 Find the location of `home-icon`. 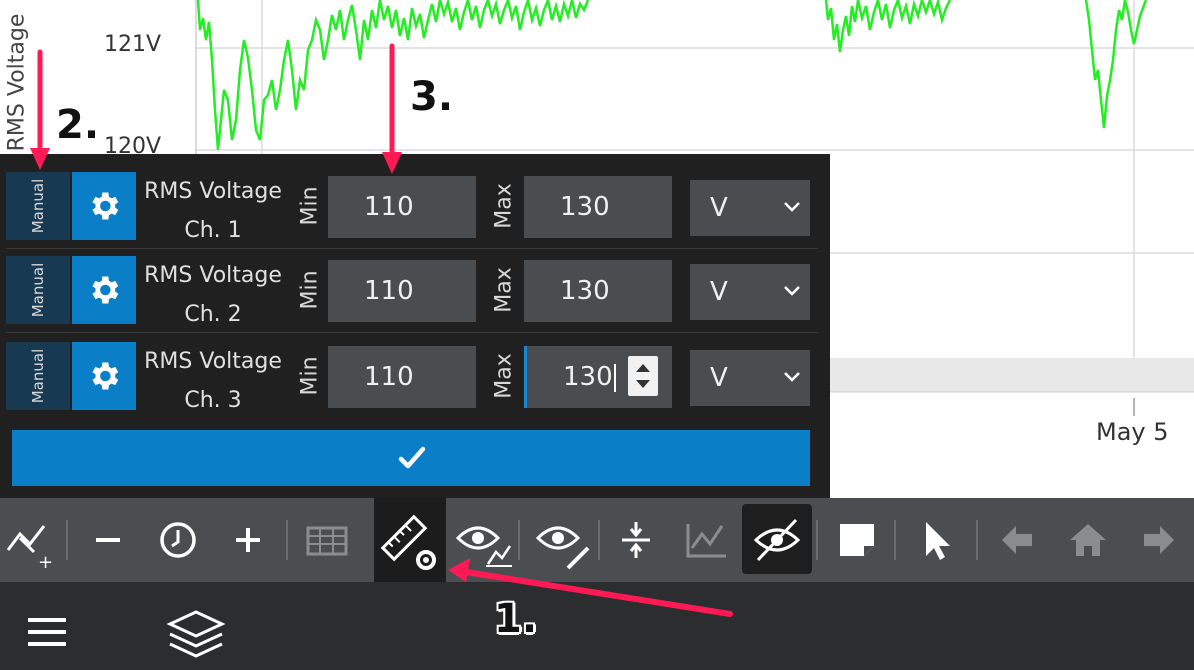

home-icon is located at coordinates (1088, 540).